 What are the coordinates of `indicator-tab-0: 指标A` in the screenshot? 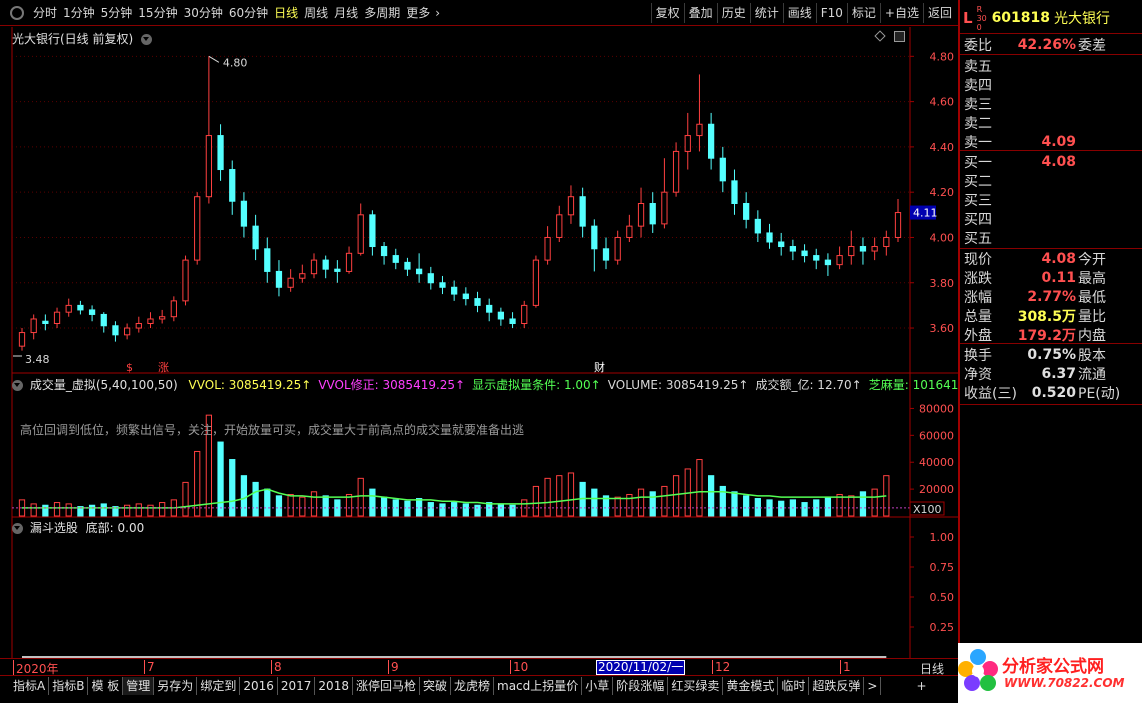 It's located at (30, 685).